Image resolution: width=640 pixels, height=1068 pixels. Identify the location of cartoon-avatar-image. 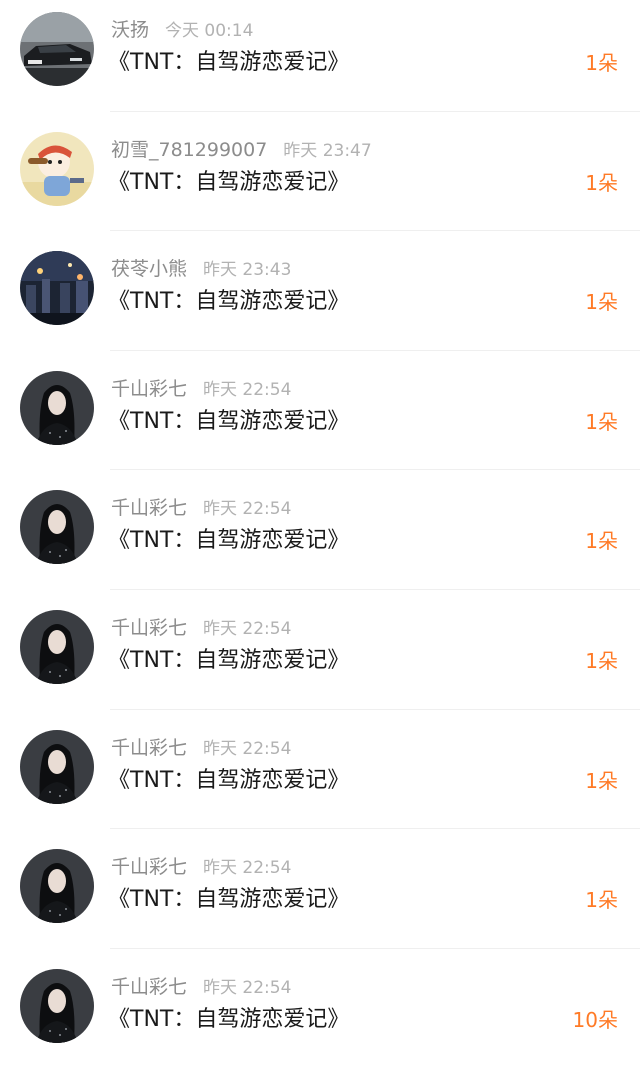
(57, 168).